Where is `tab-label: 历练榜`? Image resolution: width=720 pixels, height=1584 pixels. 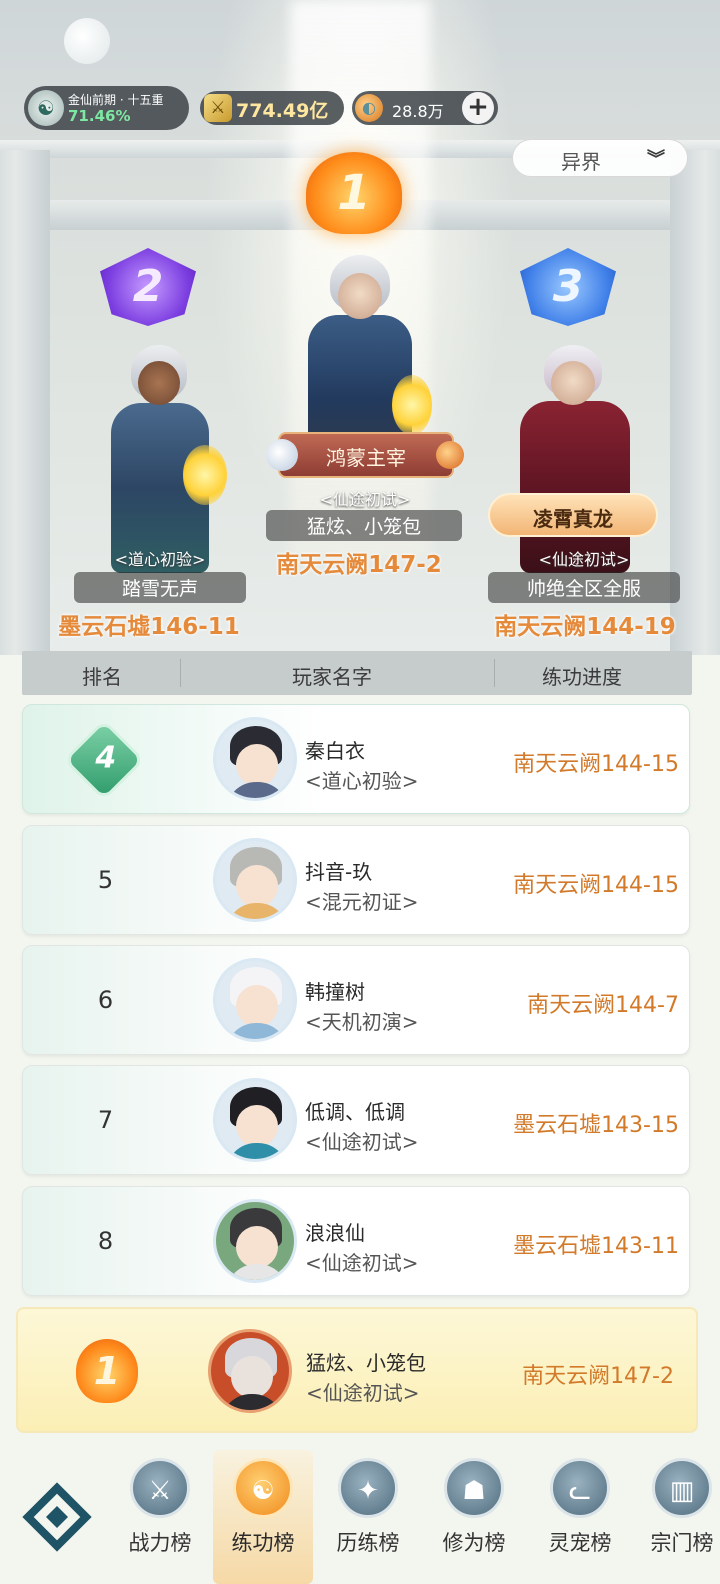 tab-label: 历练榜 is located at coordinates (368, 1543).